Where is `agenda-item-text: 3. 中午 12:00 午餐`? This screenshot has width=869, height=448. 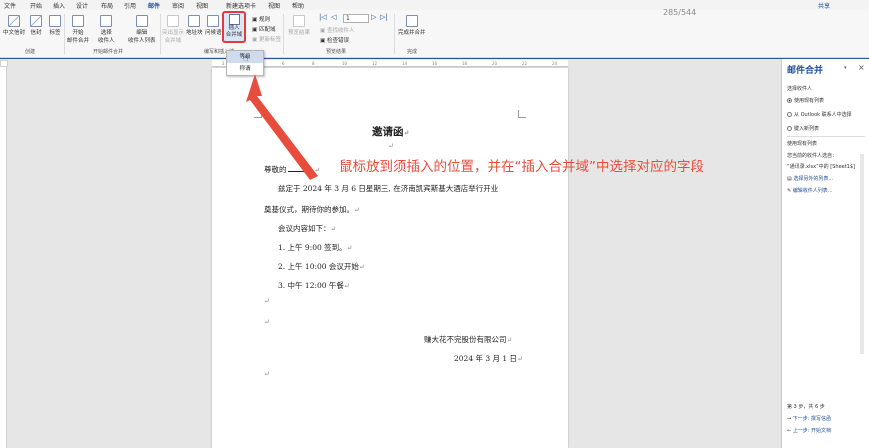 agenda-item-text: 3. 中午 12:00 午餐 is located at coordinates (311, 285).